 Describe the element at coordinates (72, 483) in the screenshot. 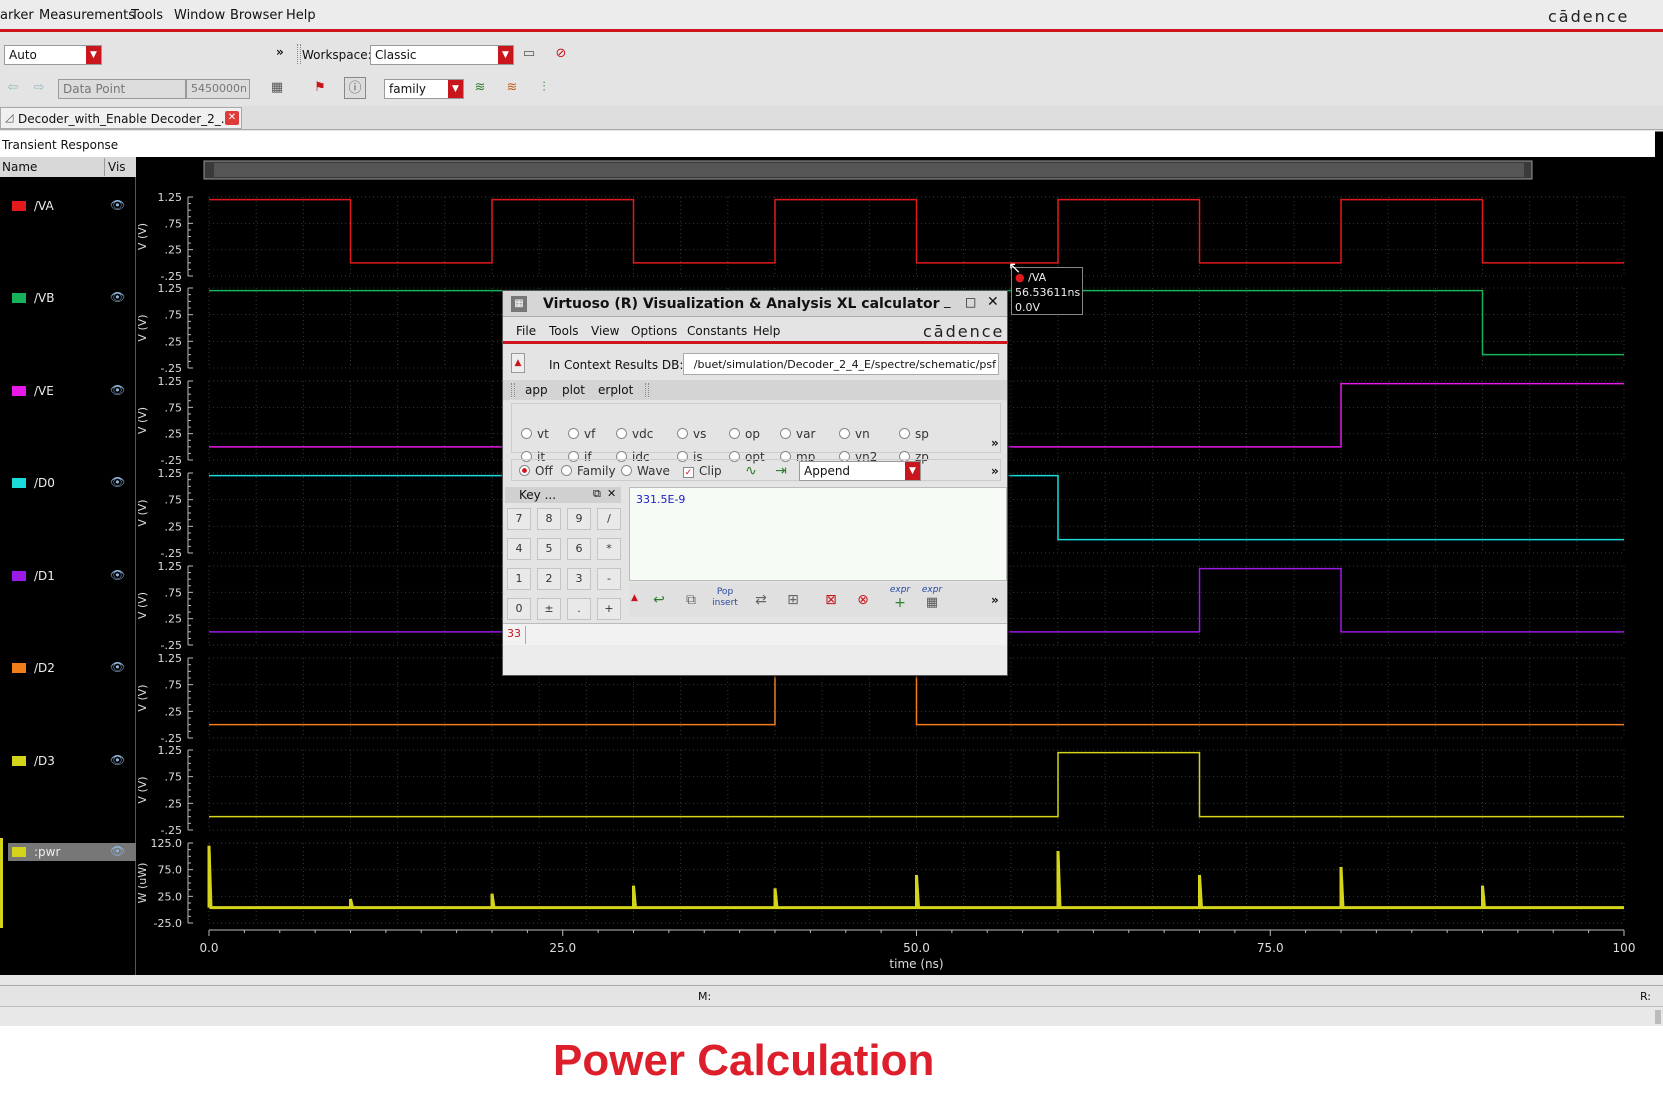

I see `signal-item-d0: /D0 👁` at that location.